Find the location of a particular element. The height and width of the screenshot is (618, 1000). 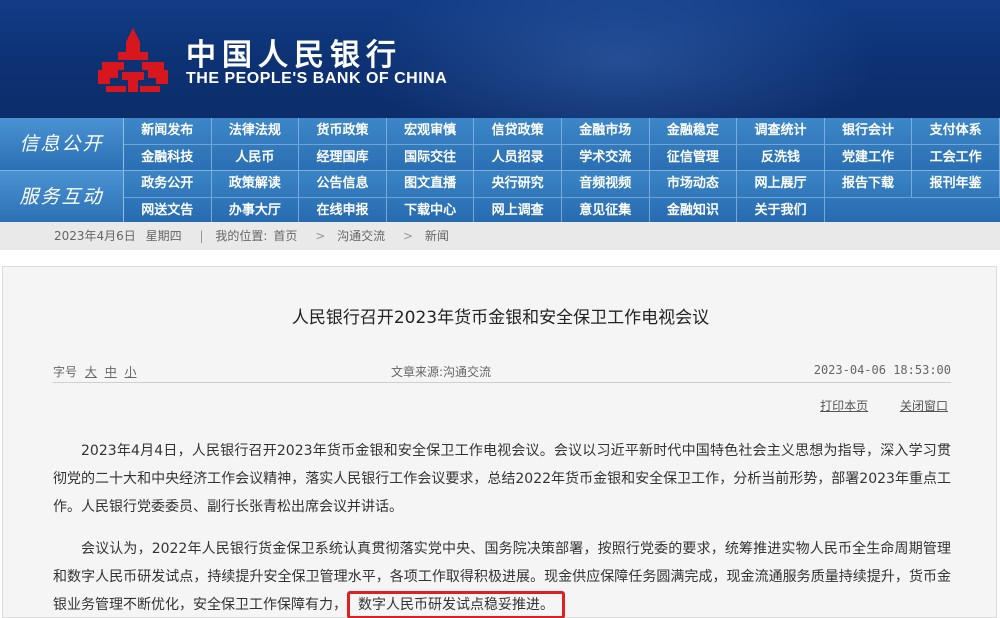

nav-item-online-survey: 网上调查 is located at coordinates (518, 211).